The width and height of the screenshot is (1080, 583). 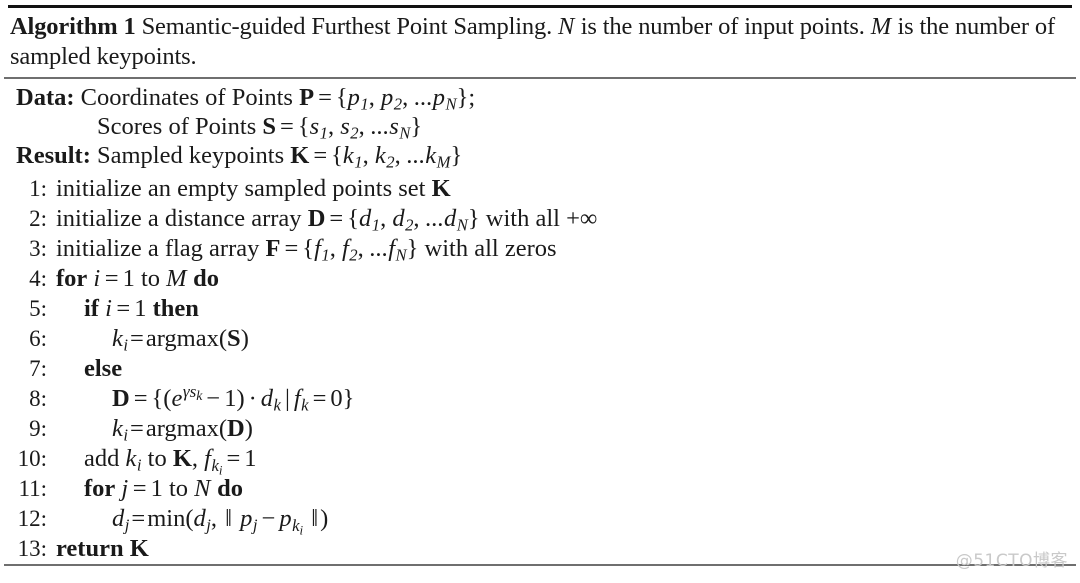 I want to click on data-elem-0: p, so click(x=353, y=97).